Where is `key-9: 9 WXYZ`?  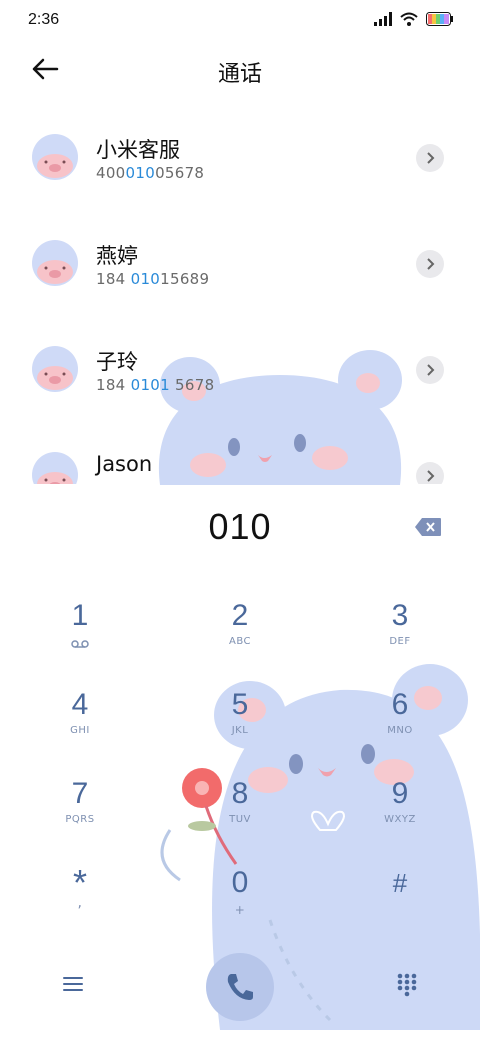
key-9: 9 WXYZ is located at coordinates (400, 816).